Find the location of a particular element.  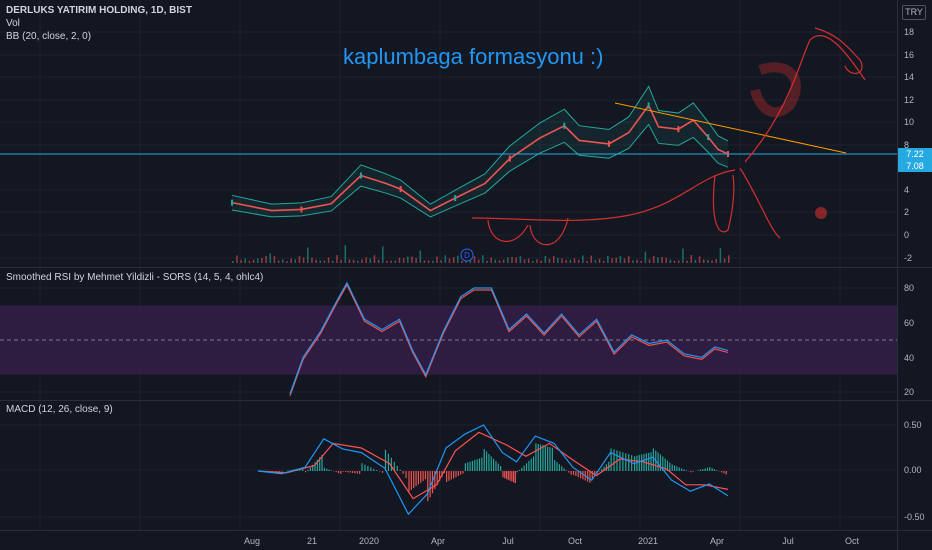

symbol-legend: DERLUKS YATIRIM HOLDING, 1D, BIST is located at coordinates (99, 11).